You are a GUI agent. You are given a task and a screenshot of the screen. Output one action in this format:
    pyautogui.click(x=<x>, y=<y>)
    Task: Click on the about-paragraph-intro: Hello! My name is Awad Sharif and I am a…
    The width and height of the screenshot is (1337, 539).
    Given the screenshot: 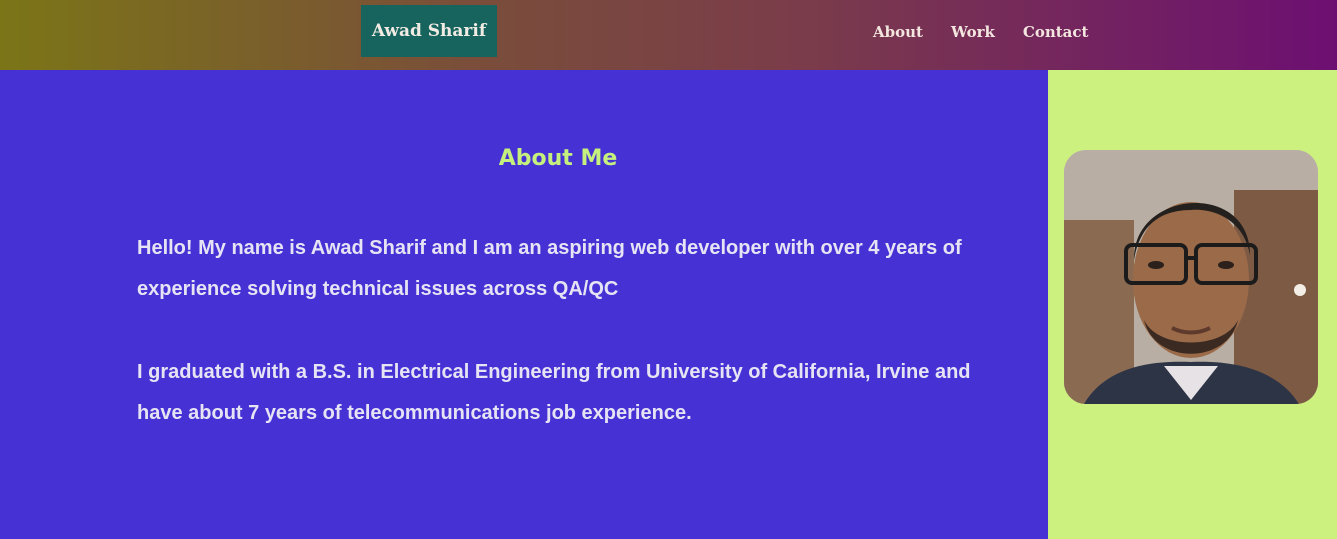 What is the action you would take?
    pyautogui.click(x=549, y=268)
    